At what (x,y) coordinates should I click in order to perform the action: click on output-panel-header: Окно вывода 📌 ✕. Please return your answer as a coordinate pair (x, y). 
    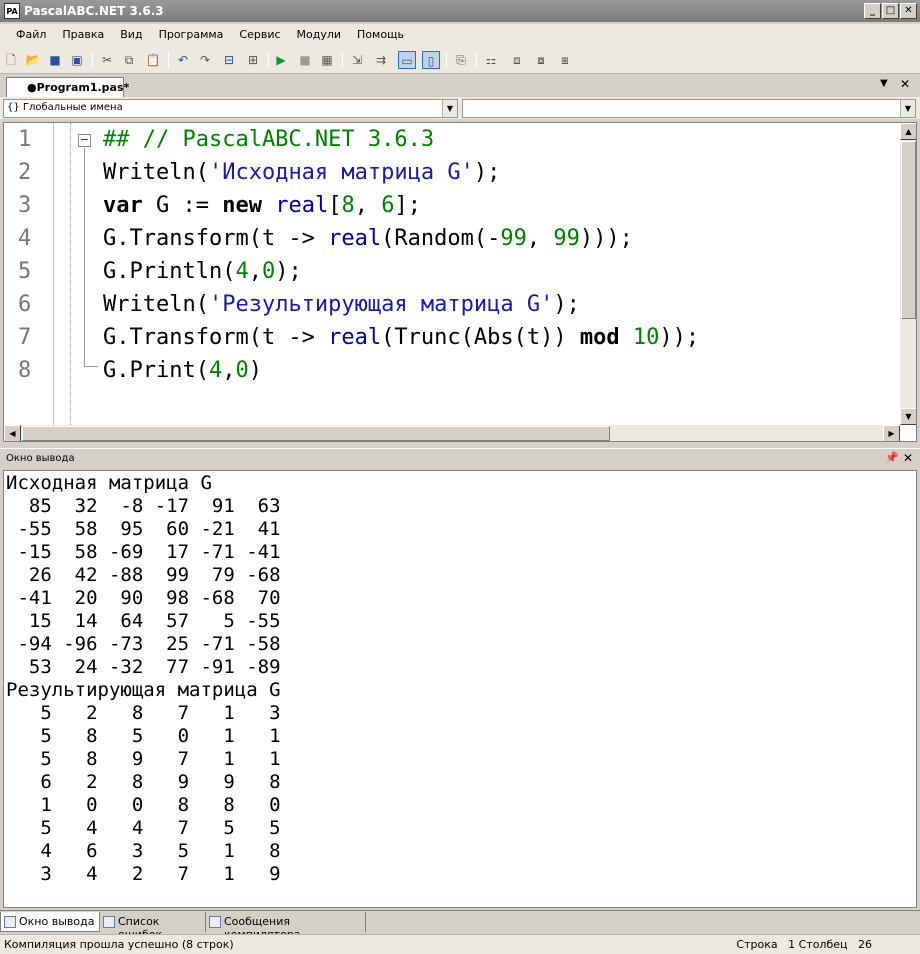
    Looking at the image, I should click on (460, 458).